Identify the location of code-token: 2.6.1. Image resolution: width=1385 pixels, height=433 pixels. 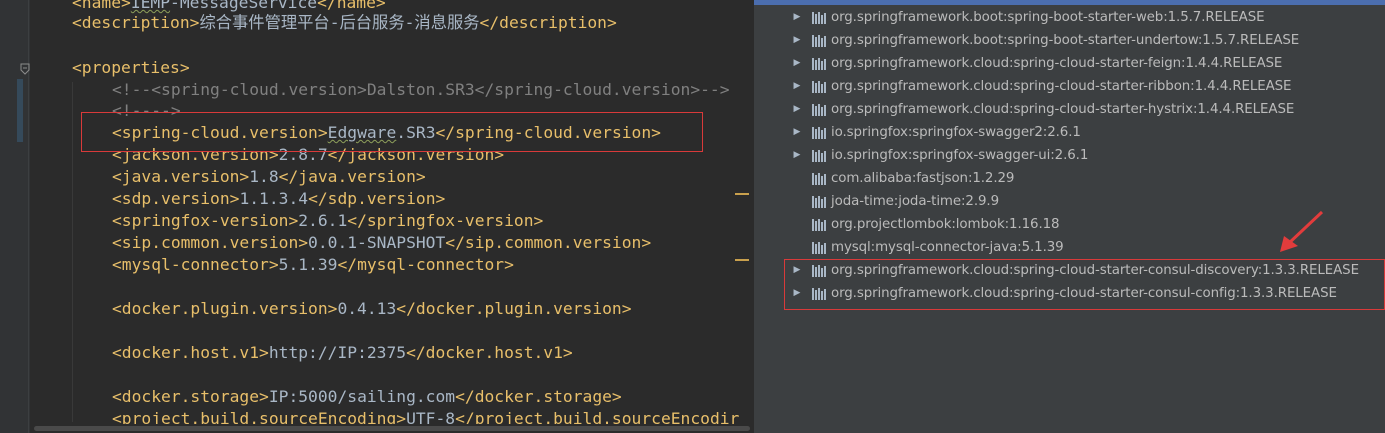
(323, 220).